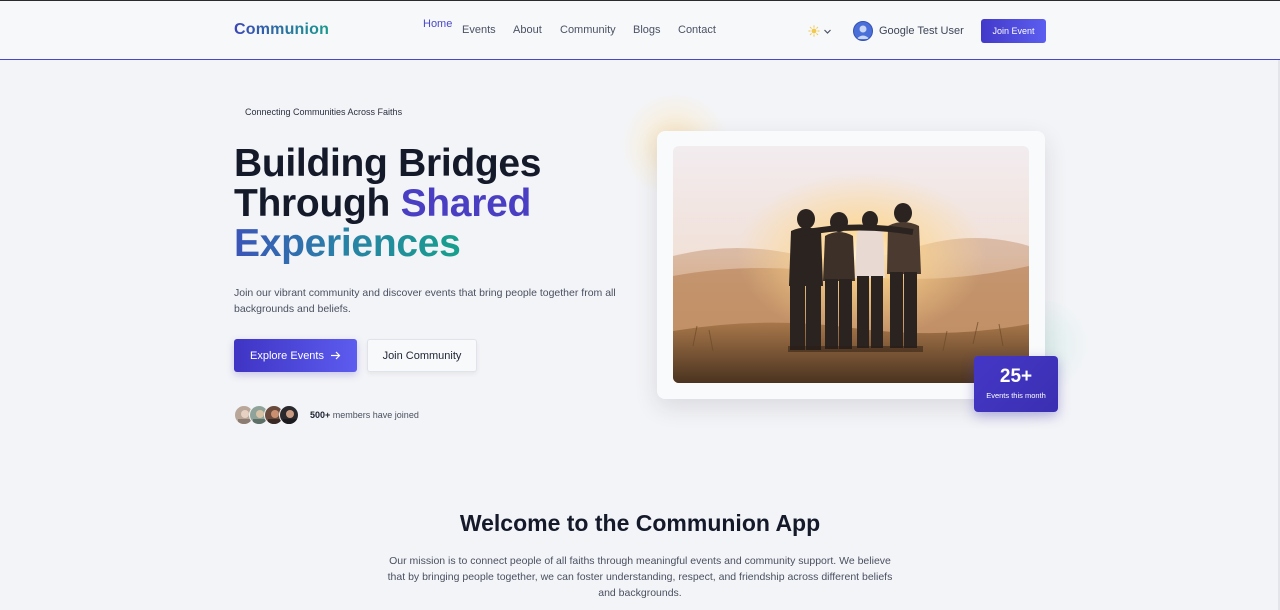  Describe the element at coordinates (422, 355) in the screenshot. I see `join-community-button: Join Community` at that location.